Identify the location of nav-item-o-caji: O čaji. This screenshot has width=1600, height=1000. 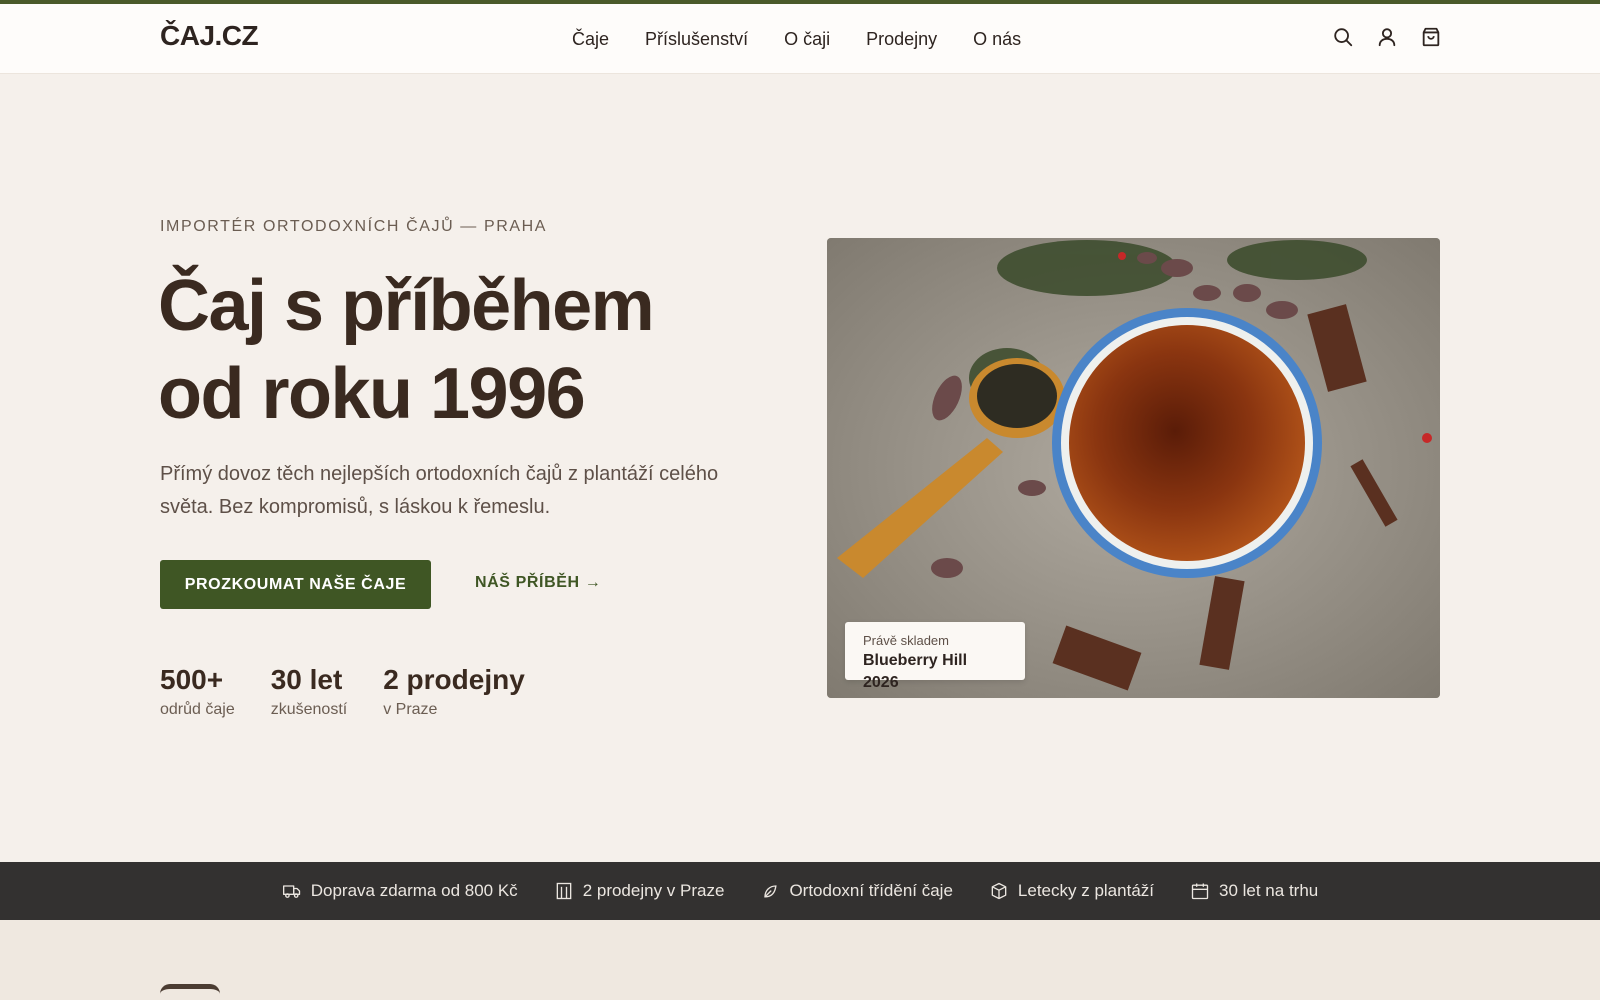
(807, 39).